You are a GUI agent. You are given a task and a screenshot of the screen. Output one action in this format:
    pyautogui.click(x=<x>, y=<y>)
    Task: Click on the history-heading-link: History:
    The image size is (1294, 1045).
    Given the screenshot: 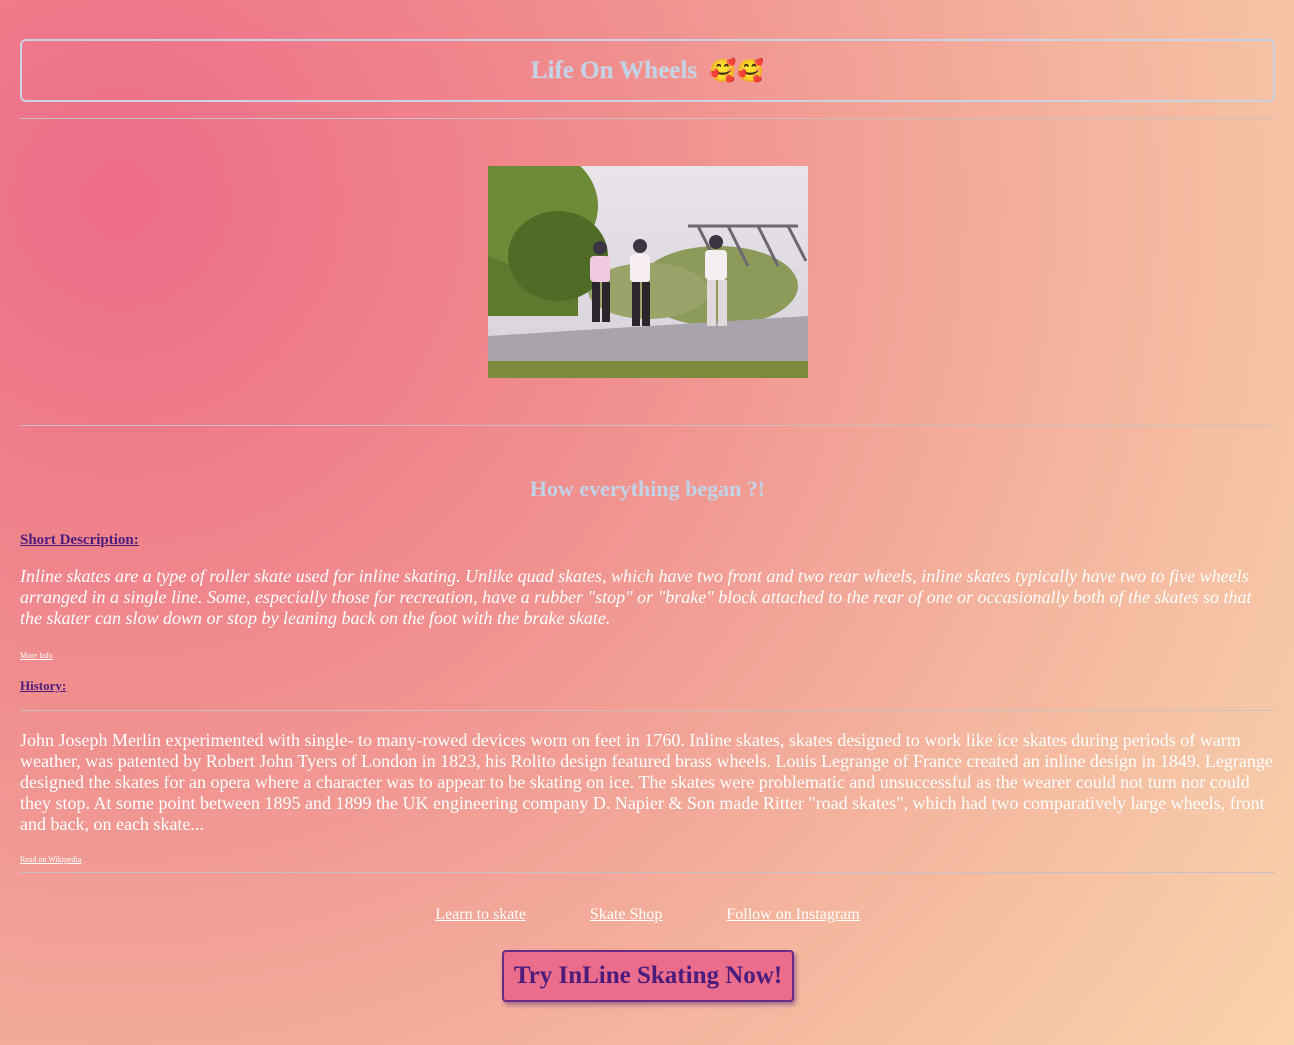 What is the action you would take?
    pyautogui.click(x=43, y=686)
    